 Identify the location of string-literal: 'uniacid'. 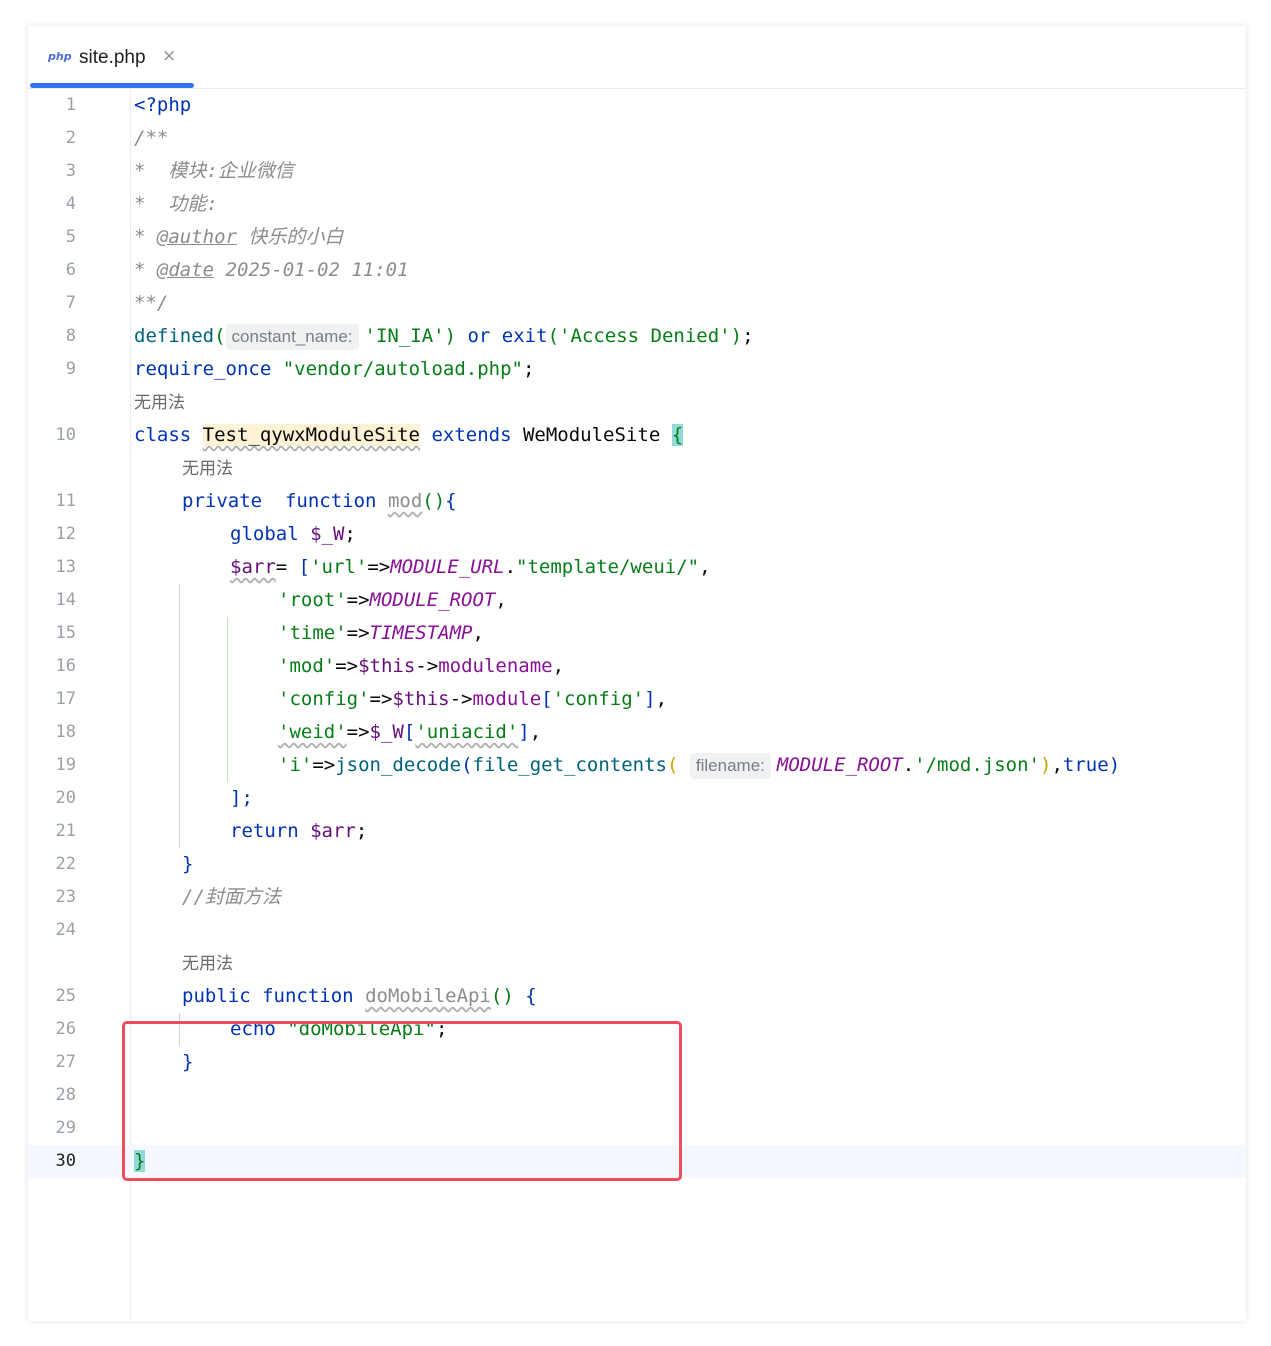
(467, 732).